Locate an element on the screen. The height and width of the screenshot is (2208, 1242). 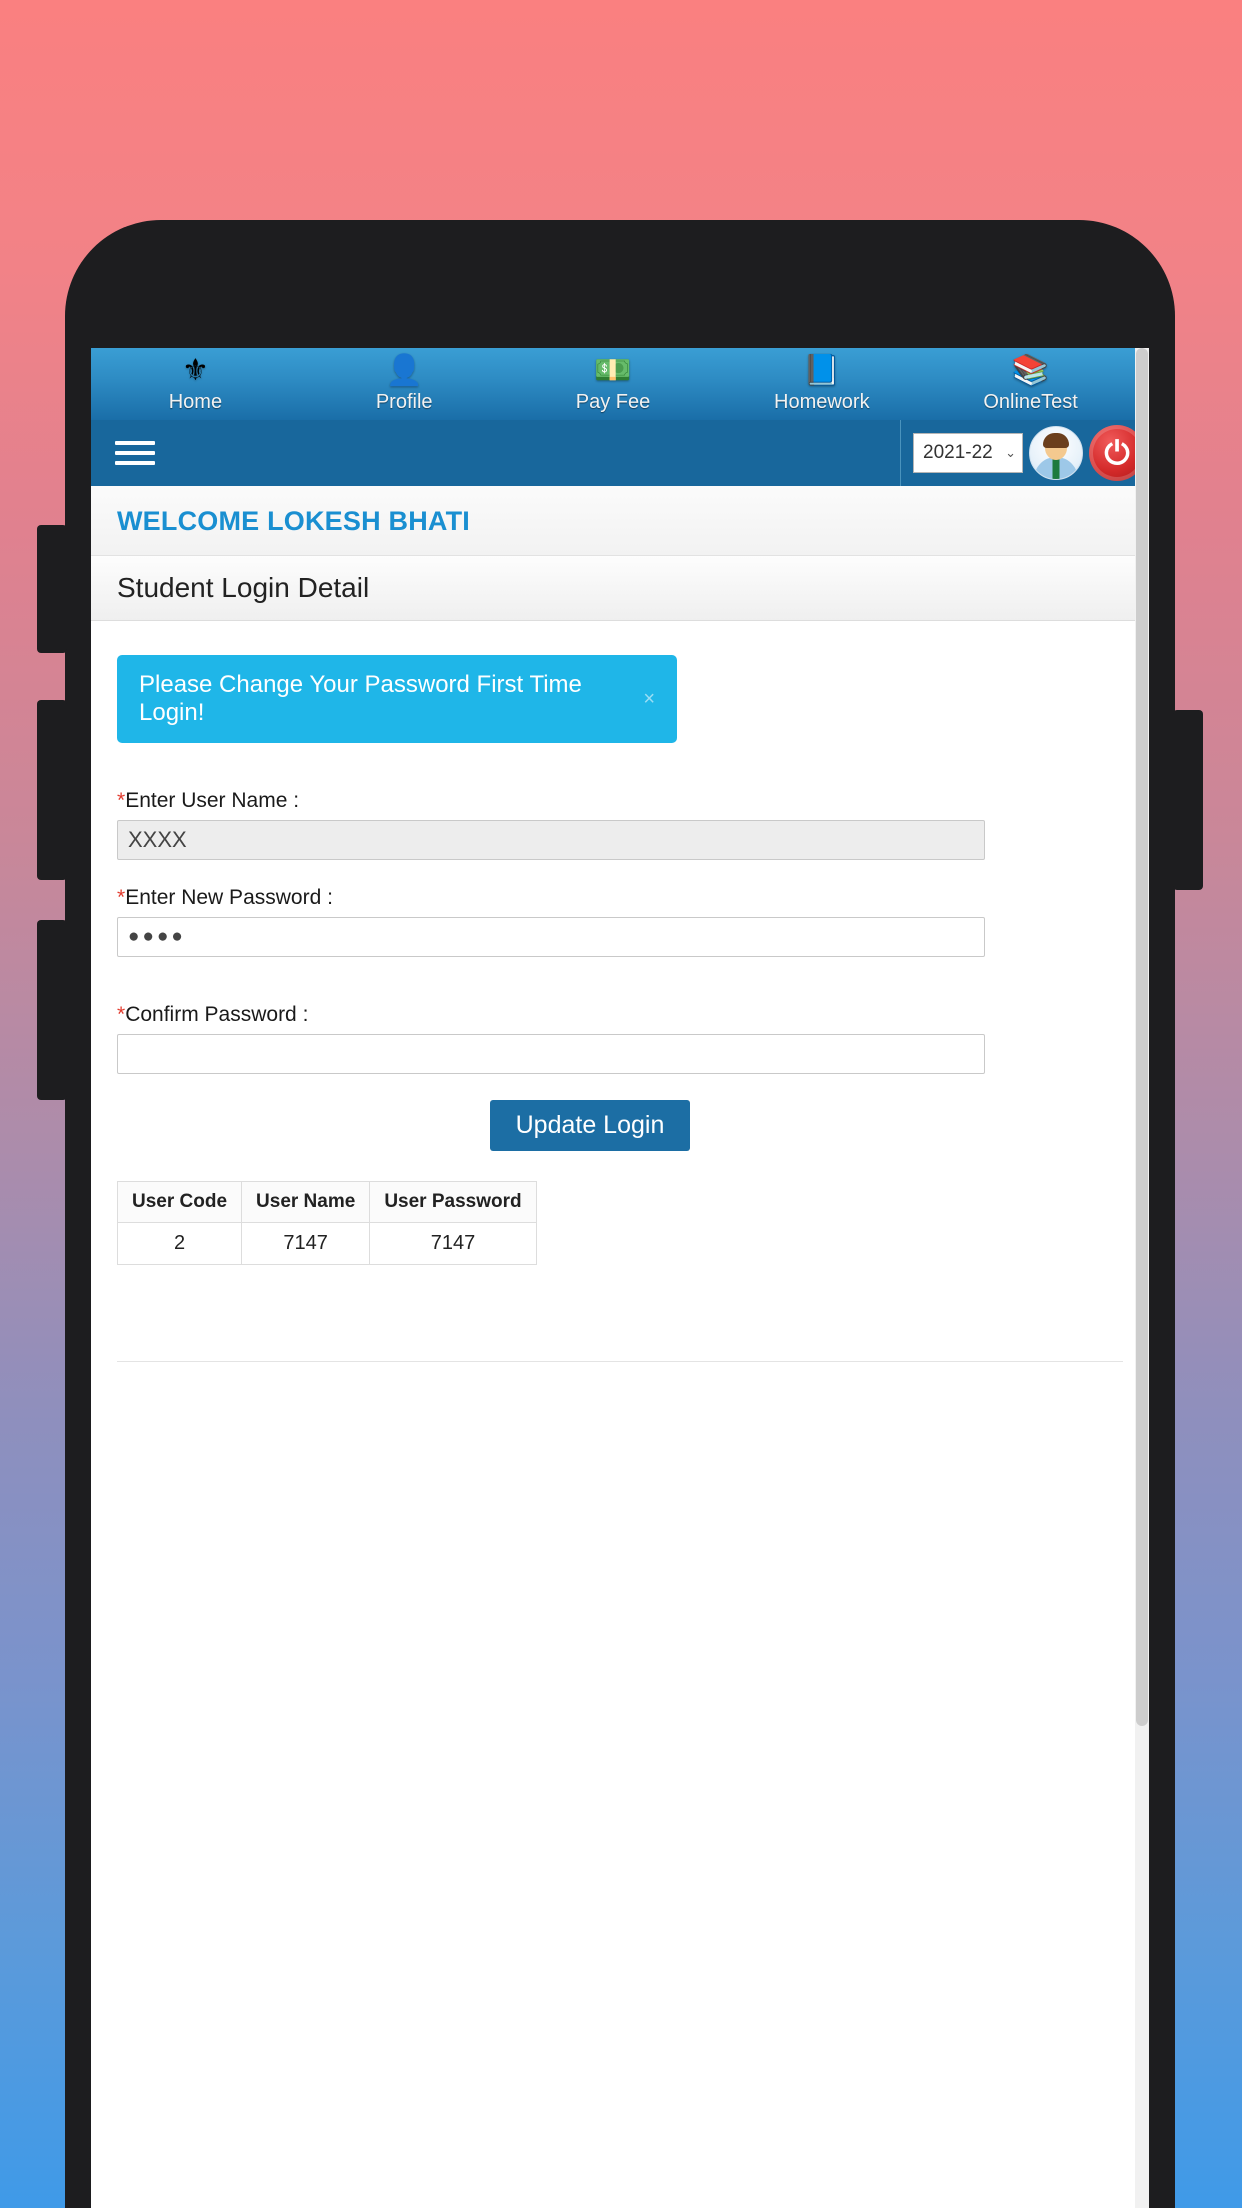
username-label: *Enter User Name : is located at coordinates (620, 801).